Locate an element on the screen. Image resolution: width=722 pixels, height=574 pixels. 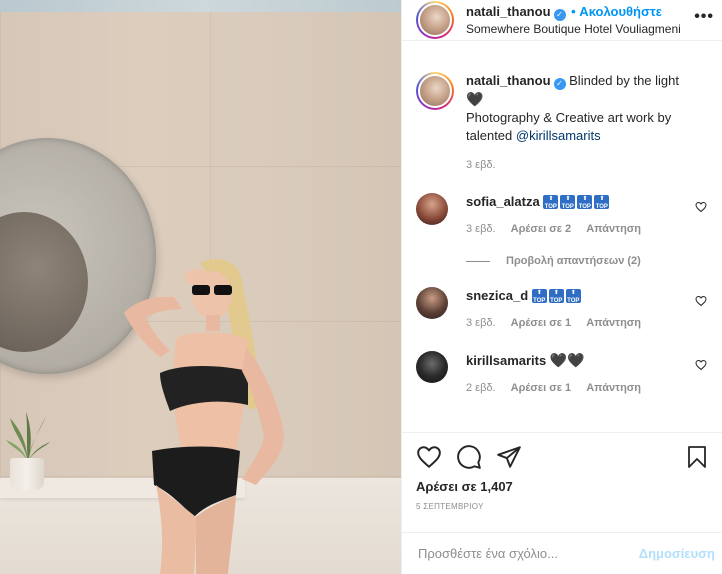
comment-text: sofia_alatza ⬆ TOP⬆ TOP⬆ TOP⬆ TOP is located at coordinates (576, 202).